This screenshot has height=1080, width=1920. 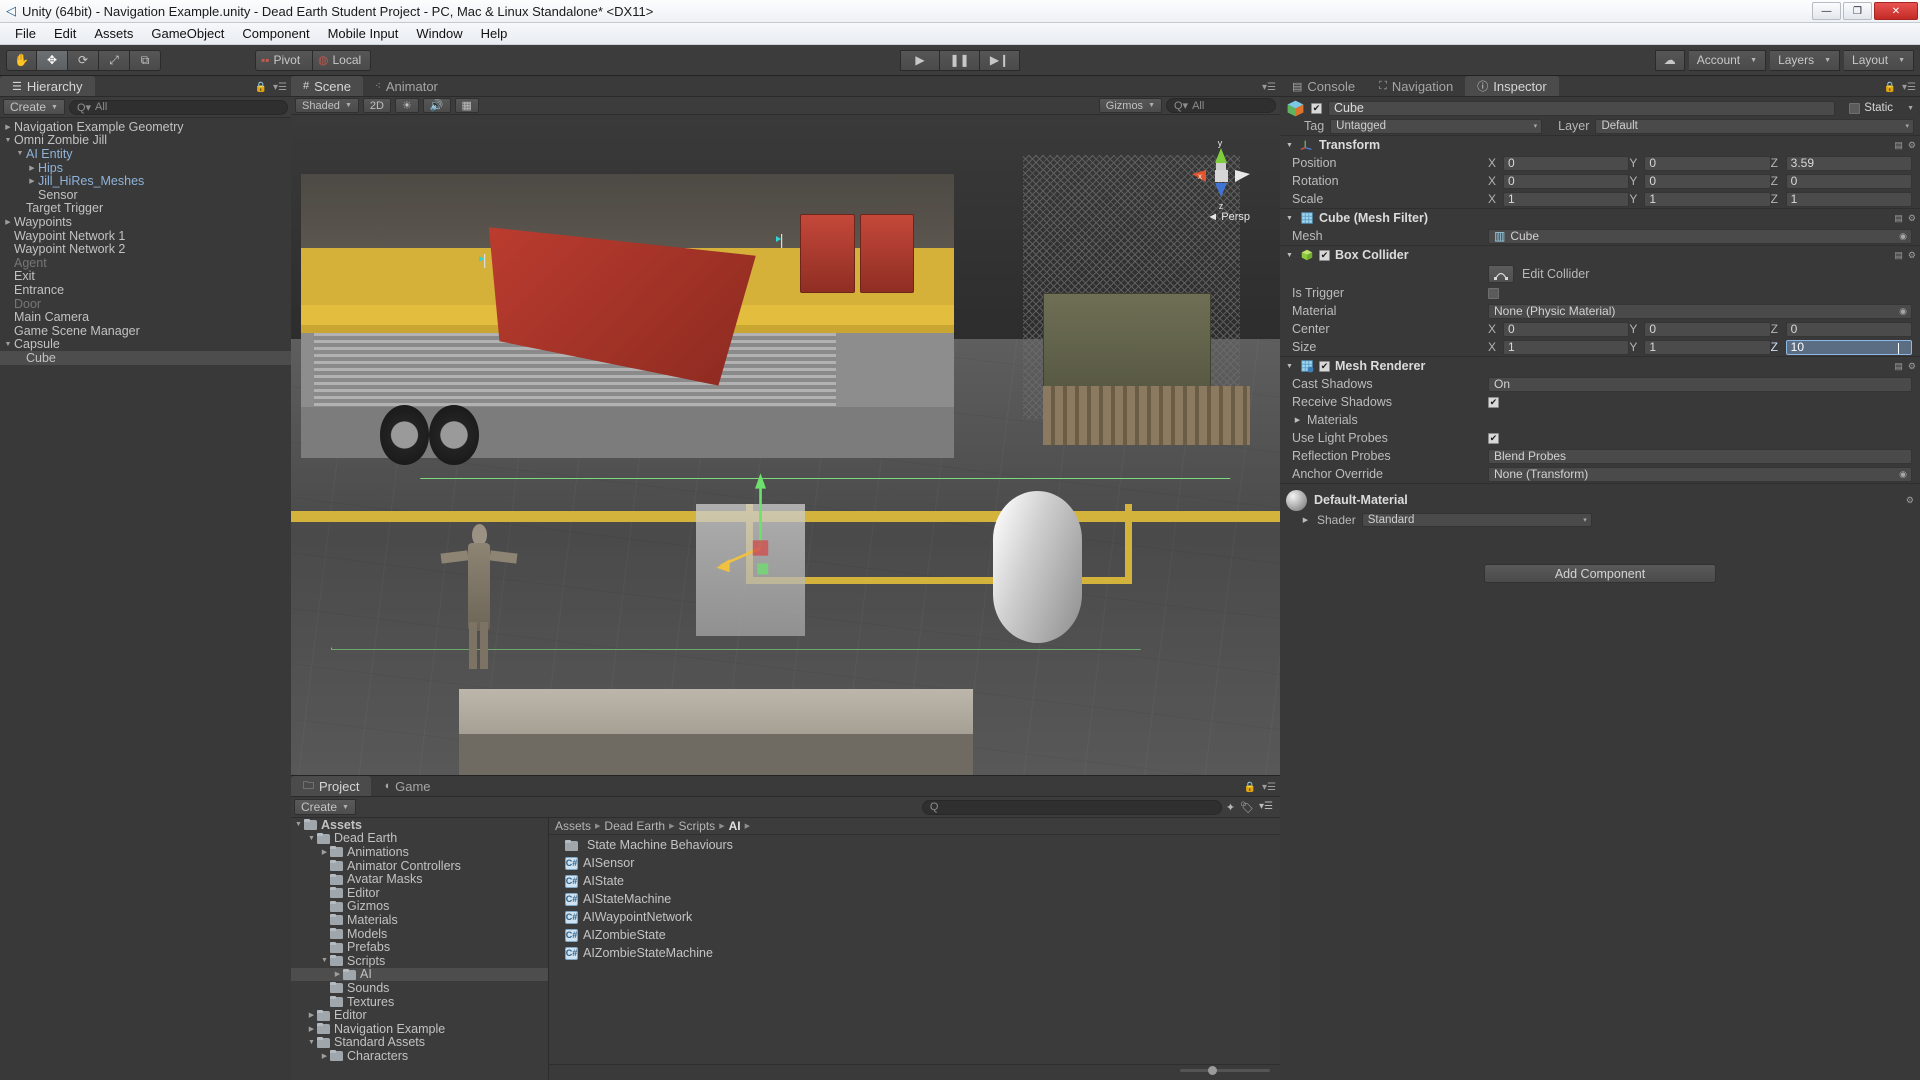 I want to click on rotate-tool-icon: ⟳, so click(x=83, y=60).